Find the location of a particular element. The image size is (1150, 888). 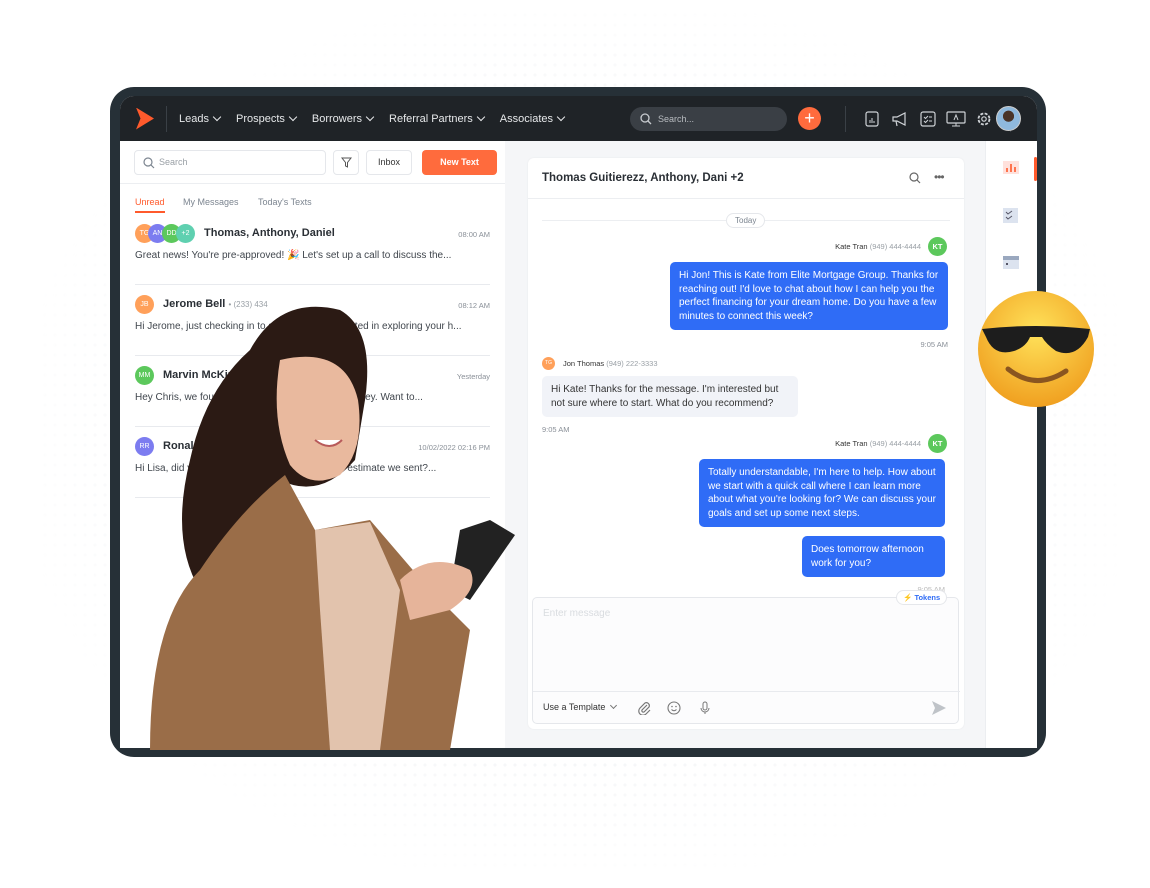

checklist-icon is located at coordinates (928, 119).